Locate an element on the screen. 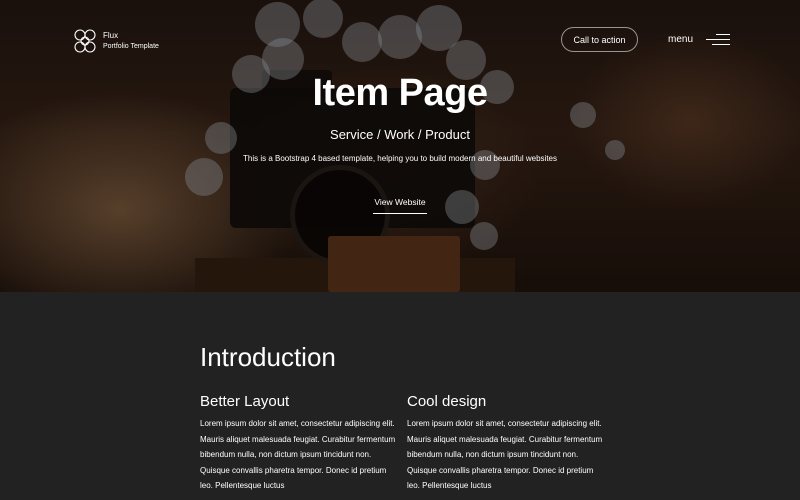 The image size is (800, 500). menu-label: menu is located at coordinates (680, 39).